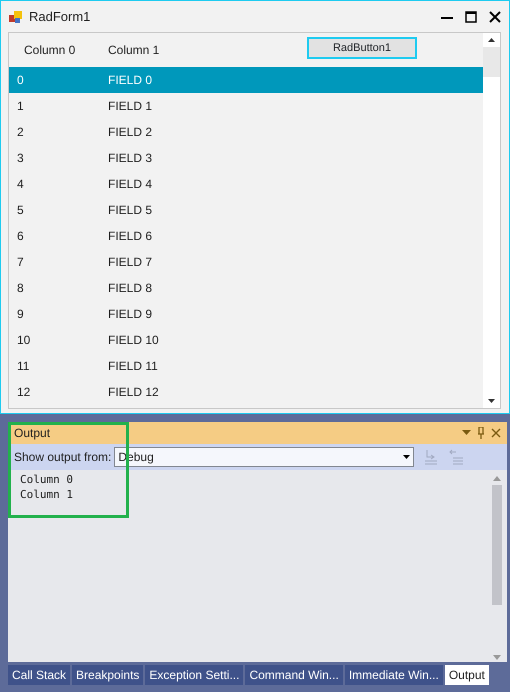  I want to click on index-cell: 1, so click(20, 106).